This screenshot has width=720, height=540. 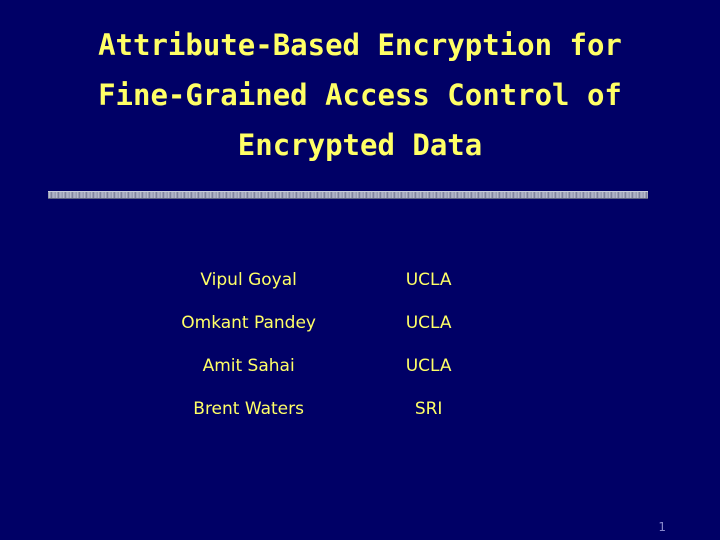 What do you see at coordinates (330, 408) in the screenshot?
I see `author-row: Brent Waters SRI` at bounding box center [330, 408].